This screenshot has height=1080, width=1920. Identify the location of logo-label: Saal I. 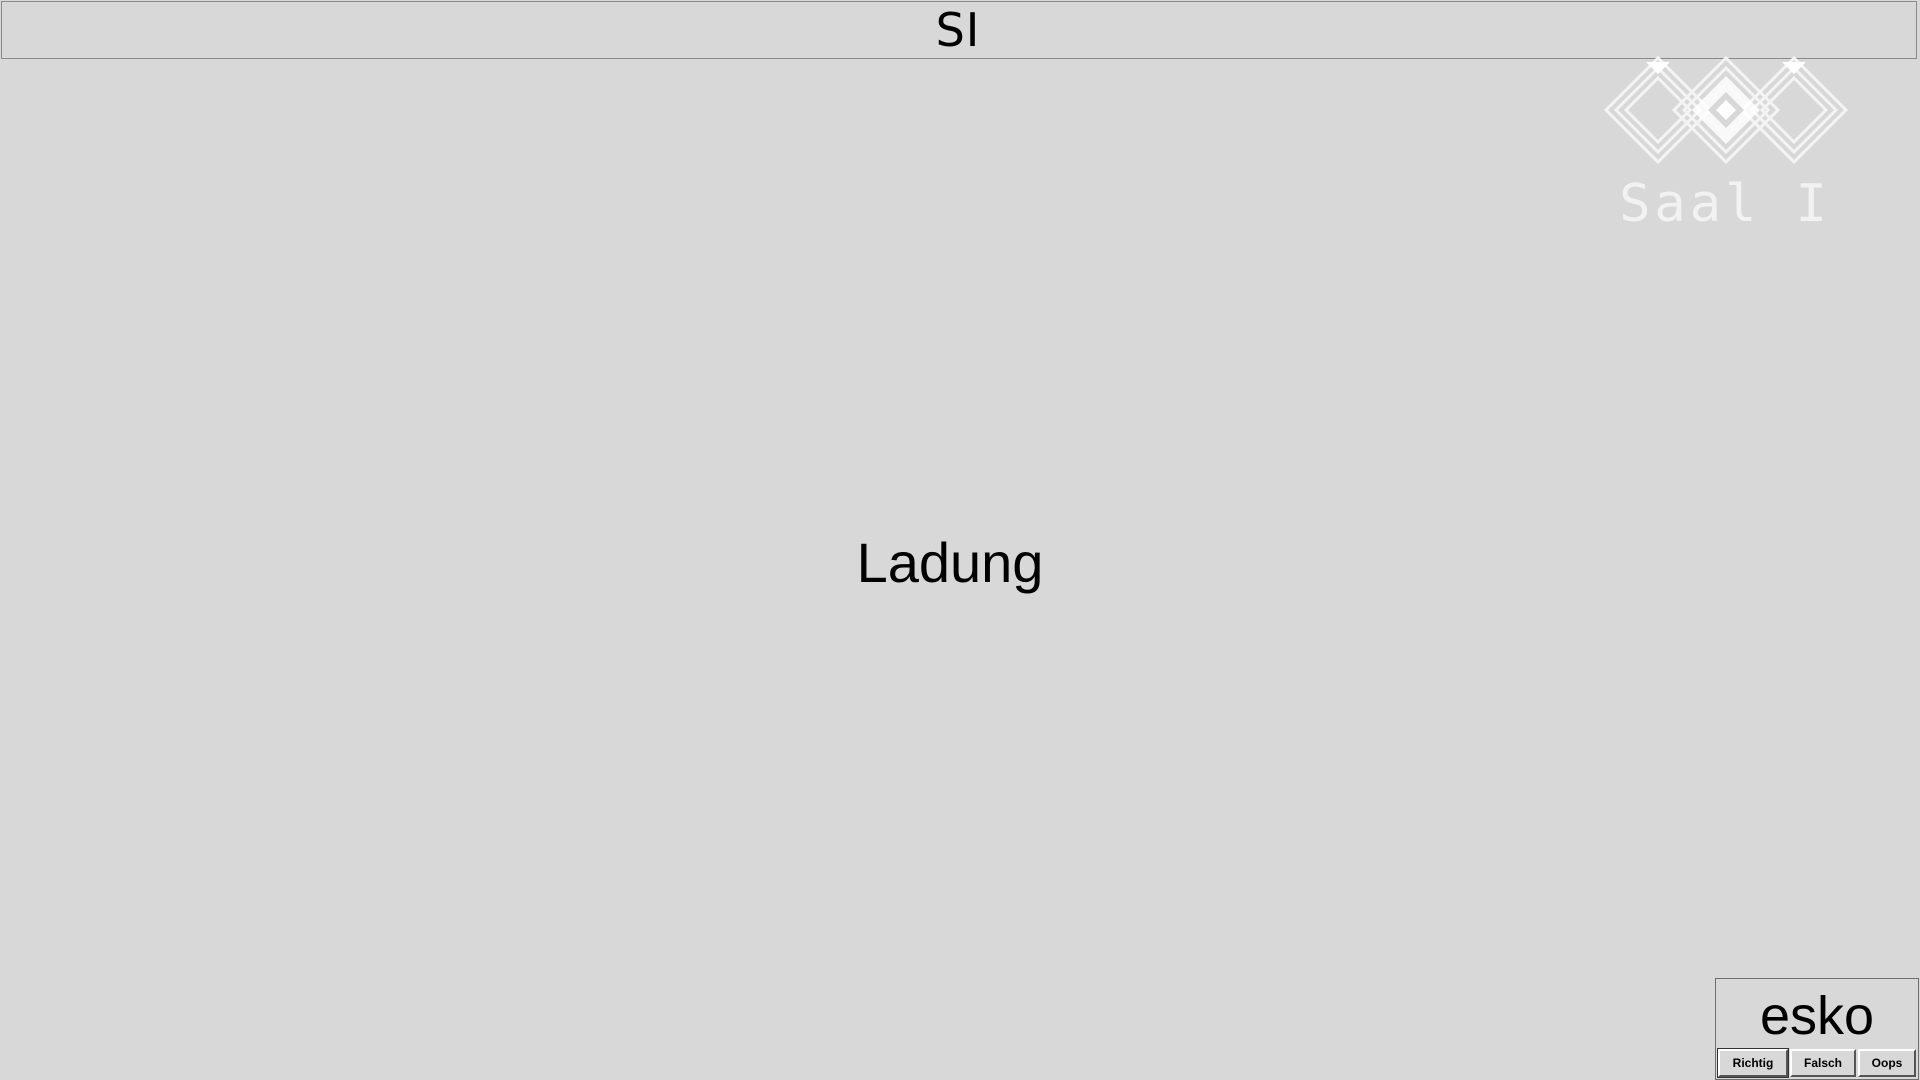
(1725, 204).